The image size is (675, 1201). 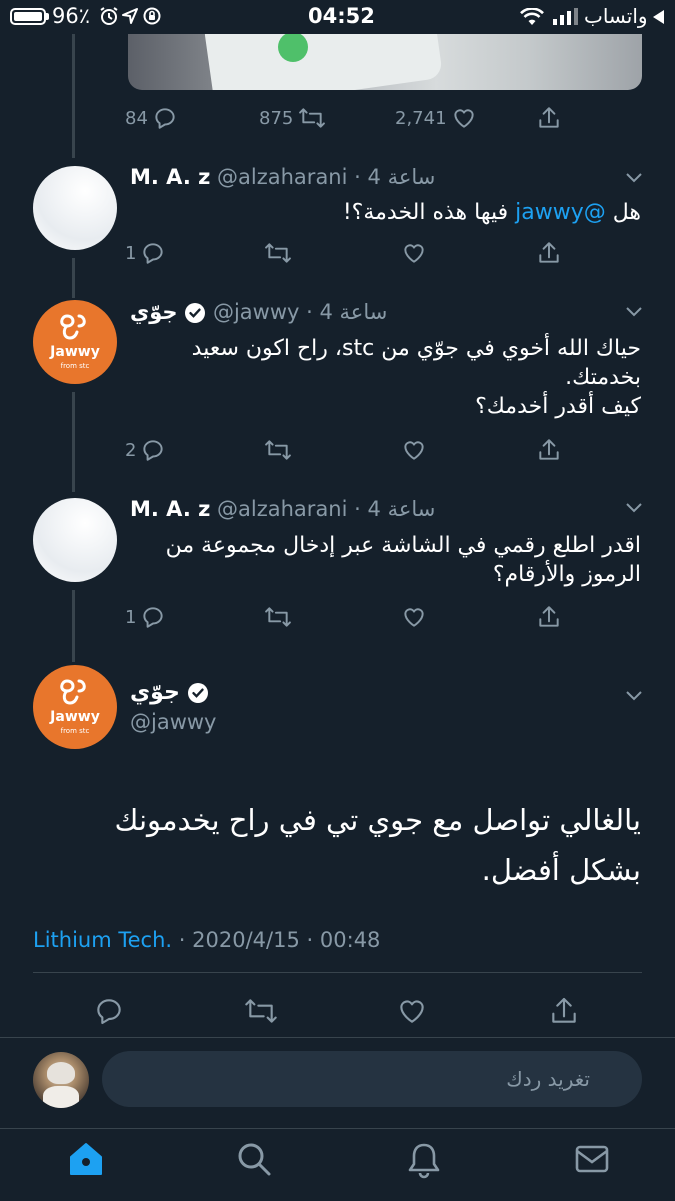 I want to click on tweet-text: هل @jawwy فيها هذه الخدمة؟!, so click(x=491, y=212).